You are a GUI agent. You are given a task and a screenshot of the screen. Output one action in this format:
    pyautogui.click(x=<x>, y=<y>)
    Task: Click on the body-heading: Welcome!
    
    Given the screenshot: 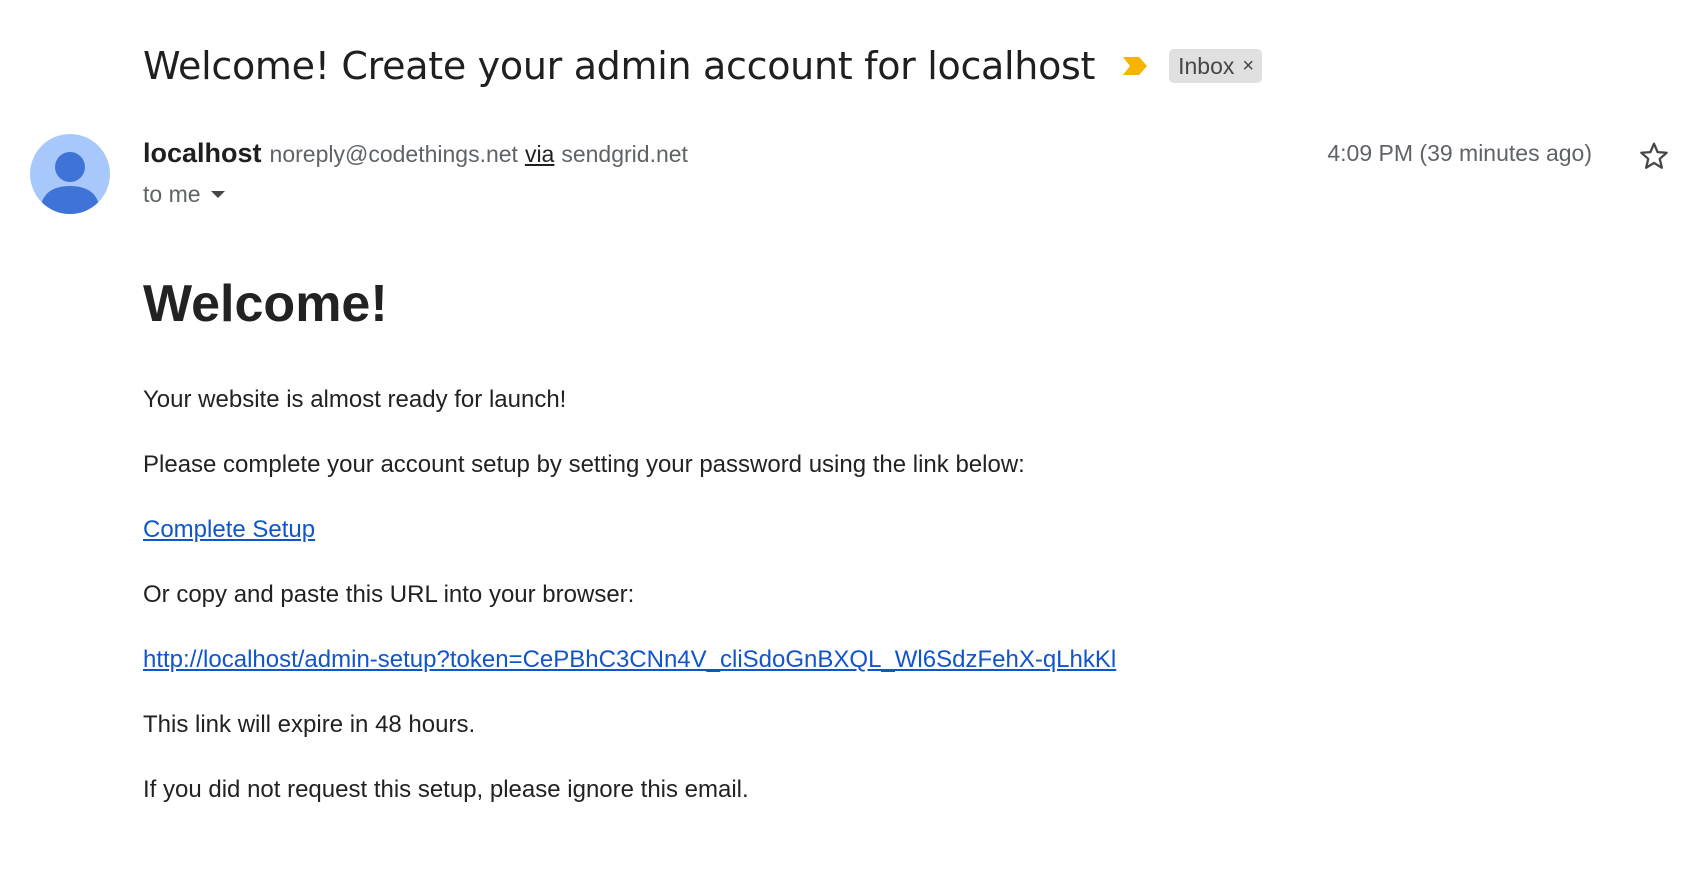 What is the action you would take?
    pyautogui.click(x=265, y=304)
    